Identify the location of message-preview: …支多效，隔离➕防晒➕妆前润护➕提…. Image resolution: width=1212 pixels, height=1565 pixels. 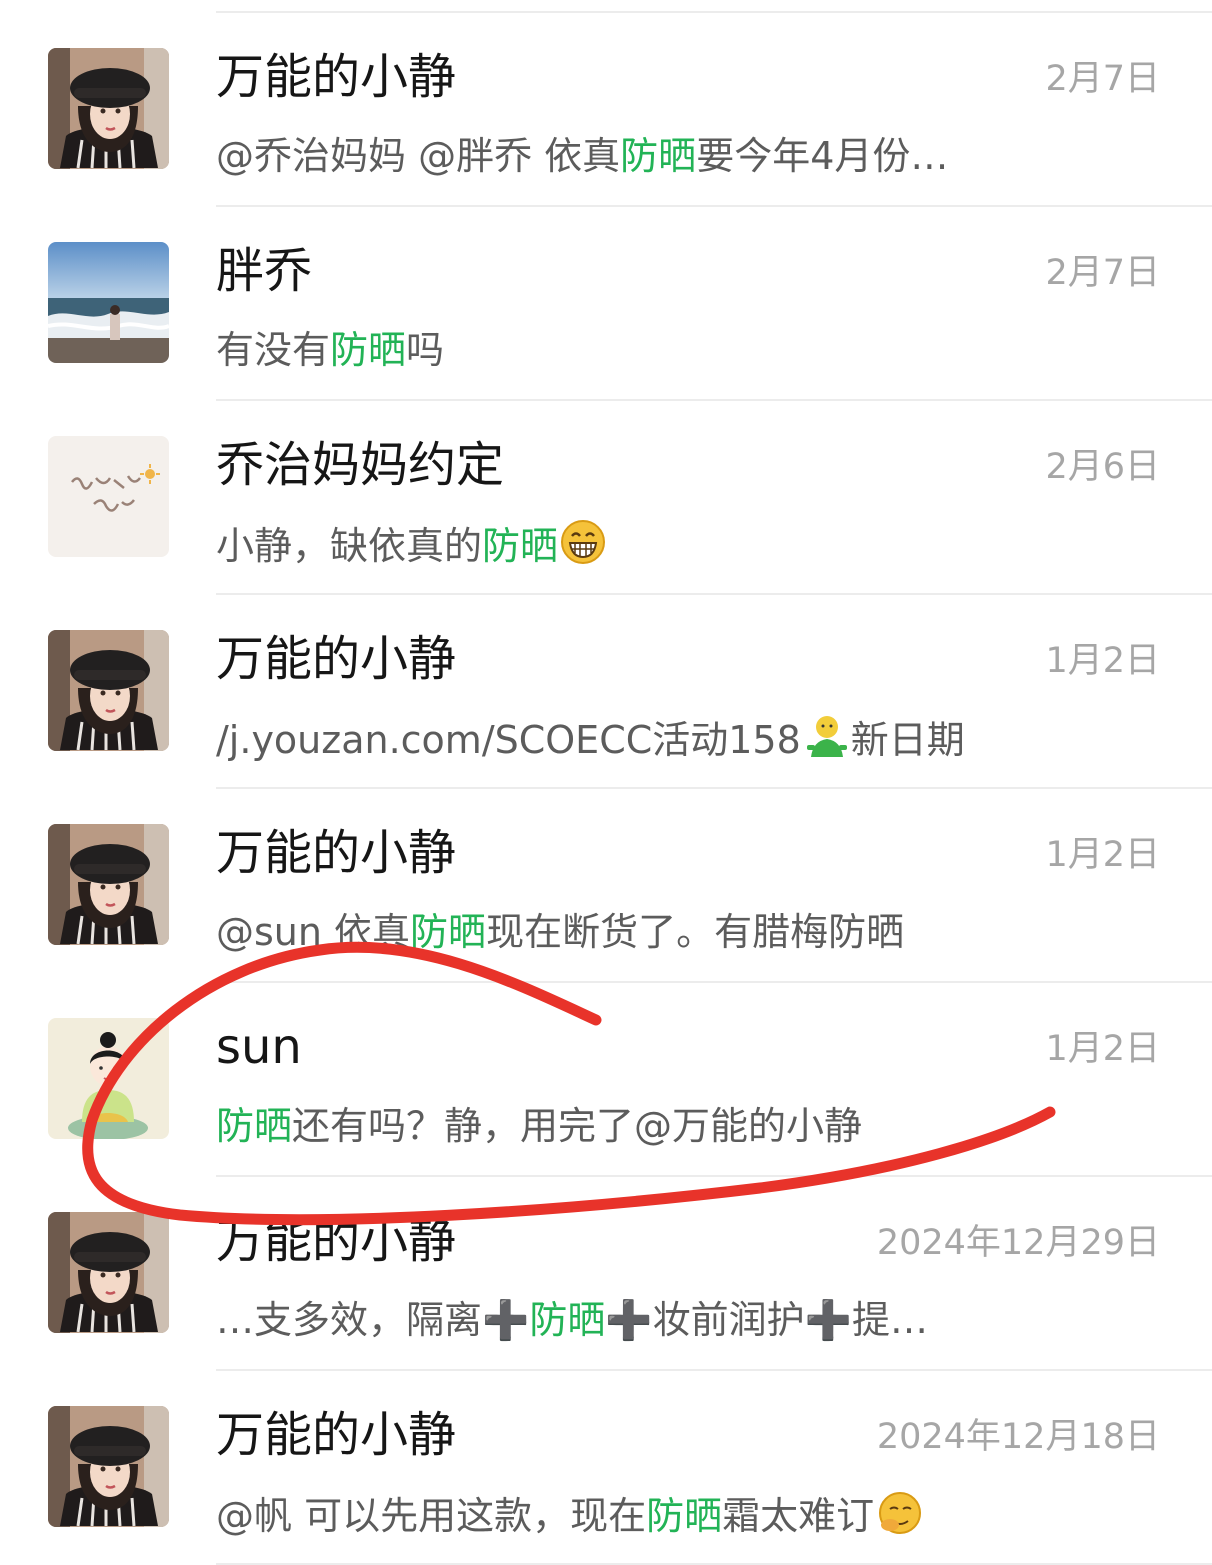
(572, 1320).